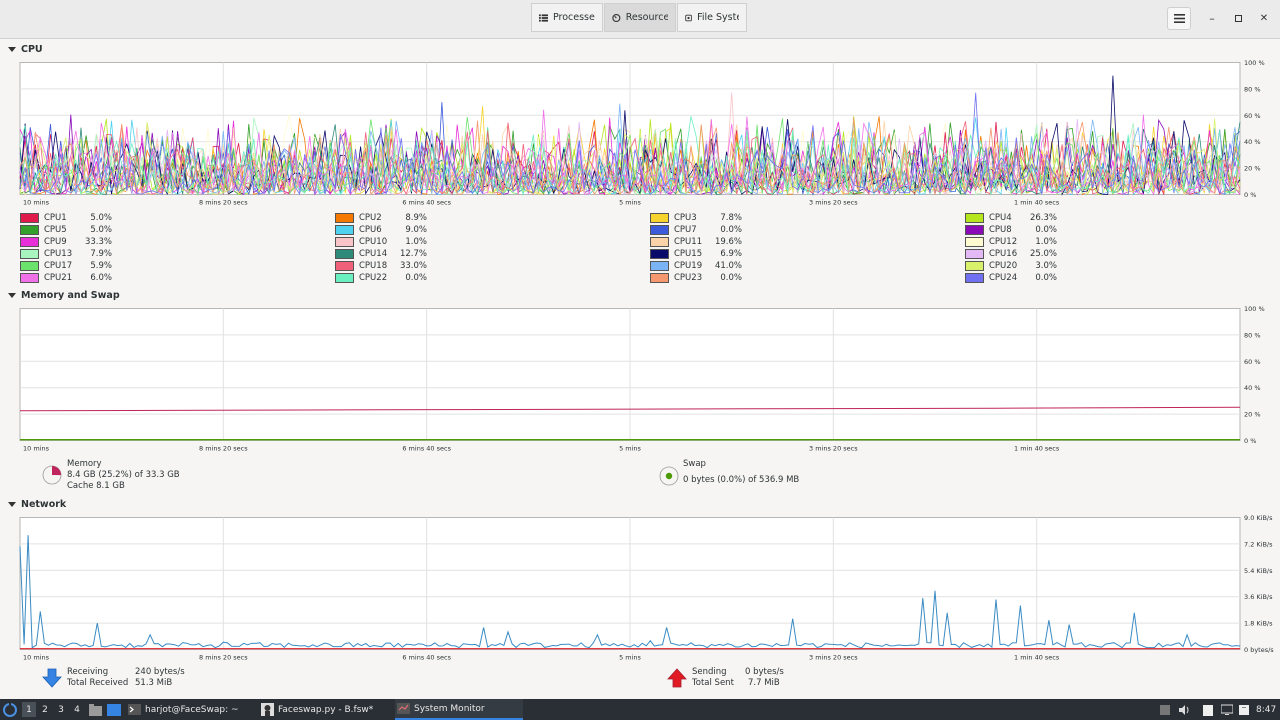 The width and height of the screenshot is (1280, 720). What do you see at coordinates (1046, 242) in the screenshot?
I see `cpu-percent: 1.0%` at bounding box center [1046, 242].